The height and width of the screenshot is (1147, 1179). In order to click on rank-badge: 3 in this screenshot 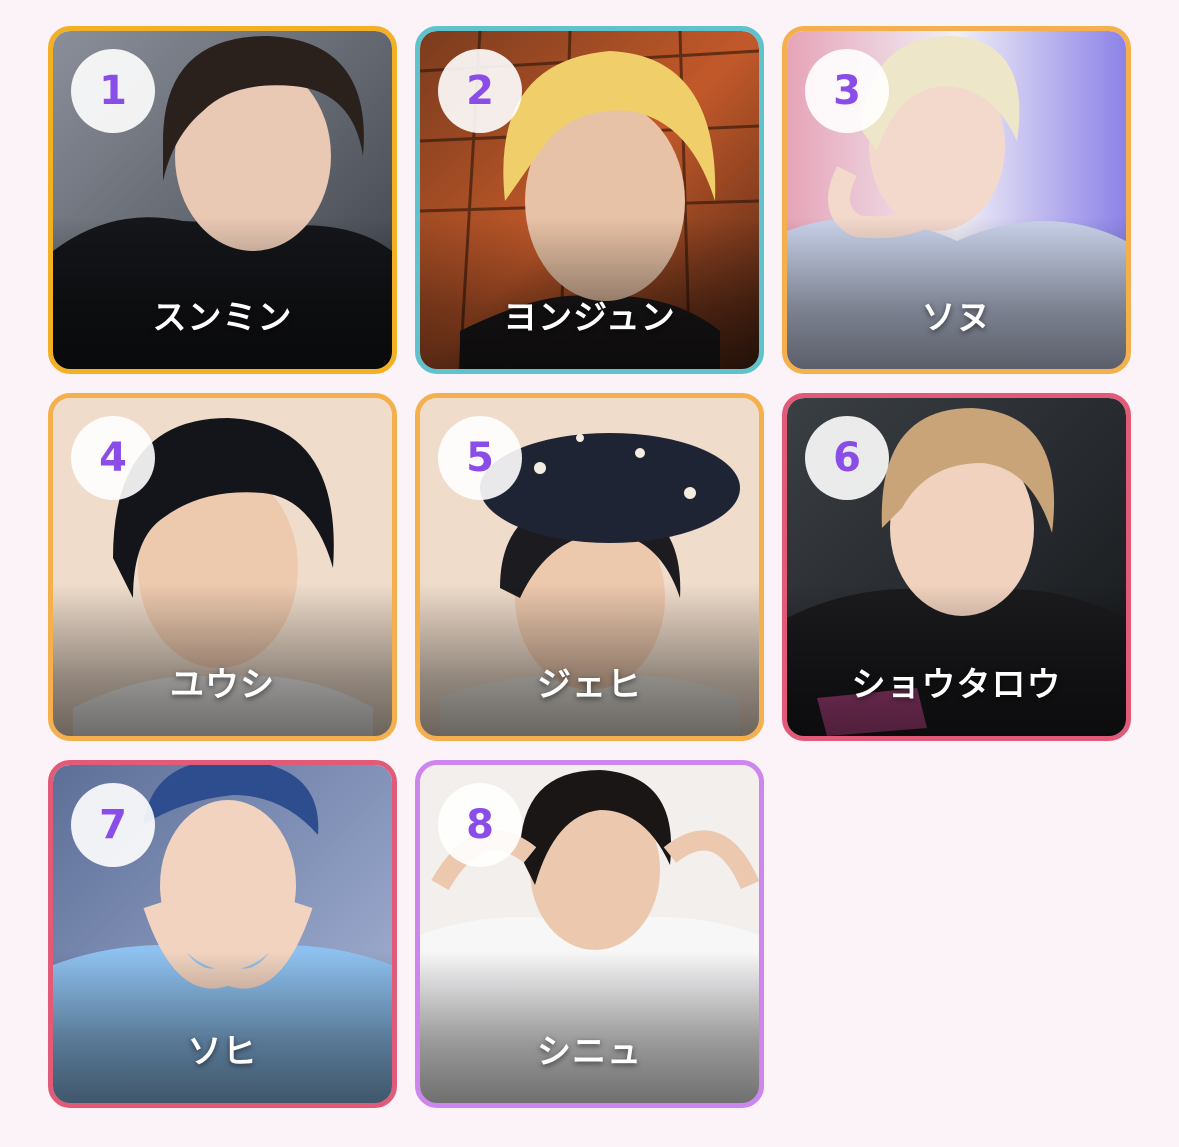, I will do `click(847, 91)`.